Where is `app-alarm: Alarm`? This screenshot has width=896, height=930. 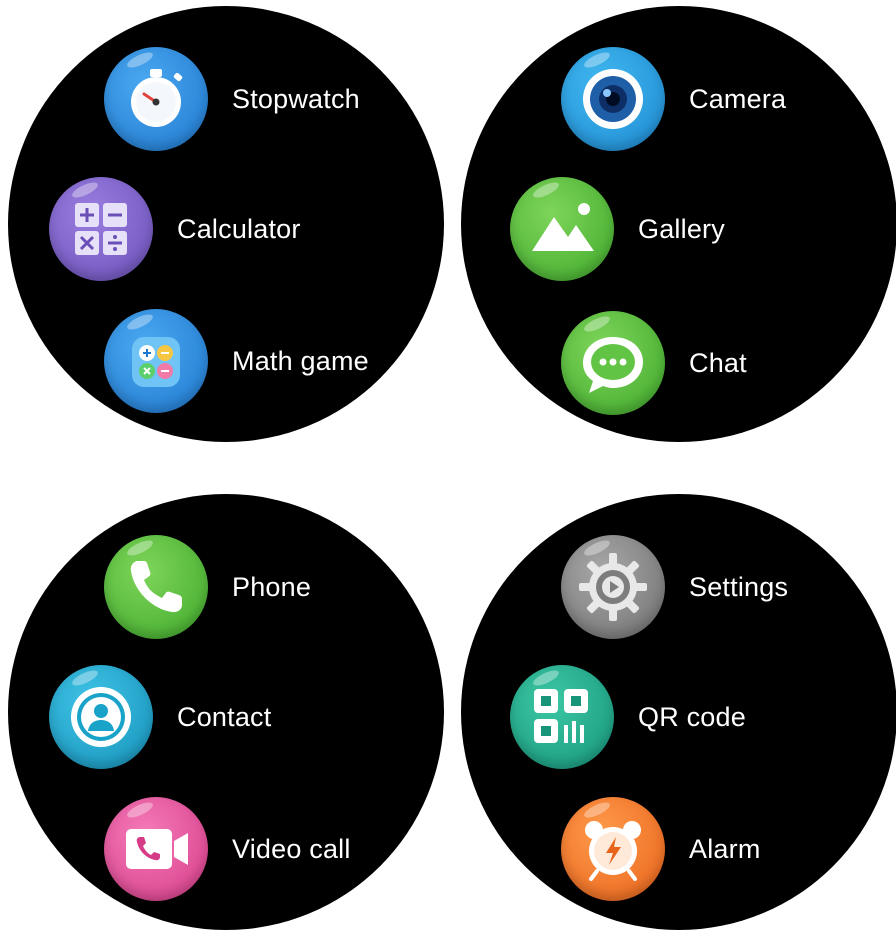 app-alarm: Alarm is located at coordinates (661, 849).